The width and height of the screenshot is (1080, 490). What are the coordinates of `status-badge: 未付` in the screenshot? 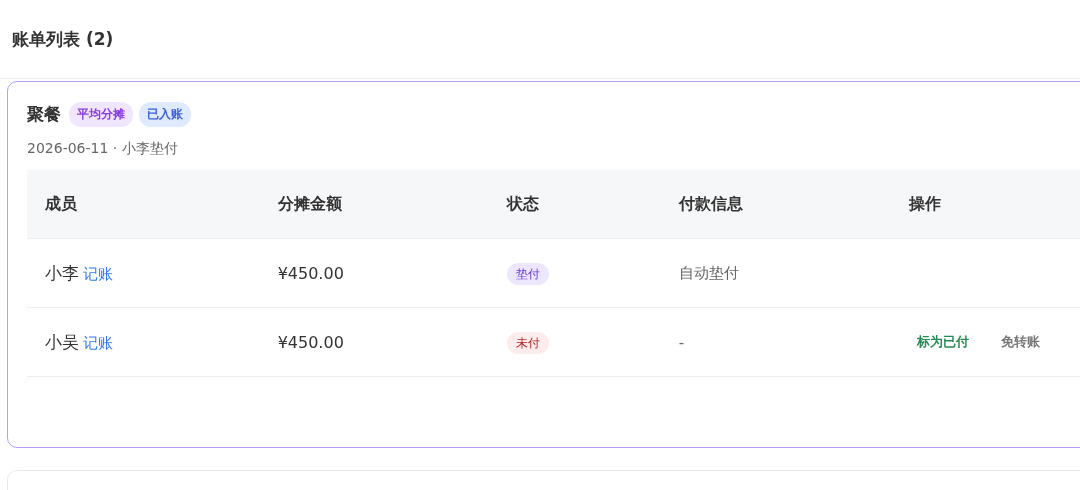 It's located at (528, 343).